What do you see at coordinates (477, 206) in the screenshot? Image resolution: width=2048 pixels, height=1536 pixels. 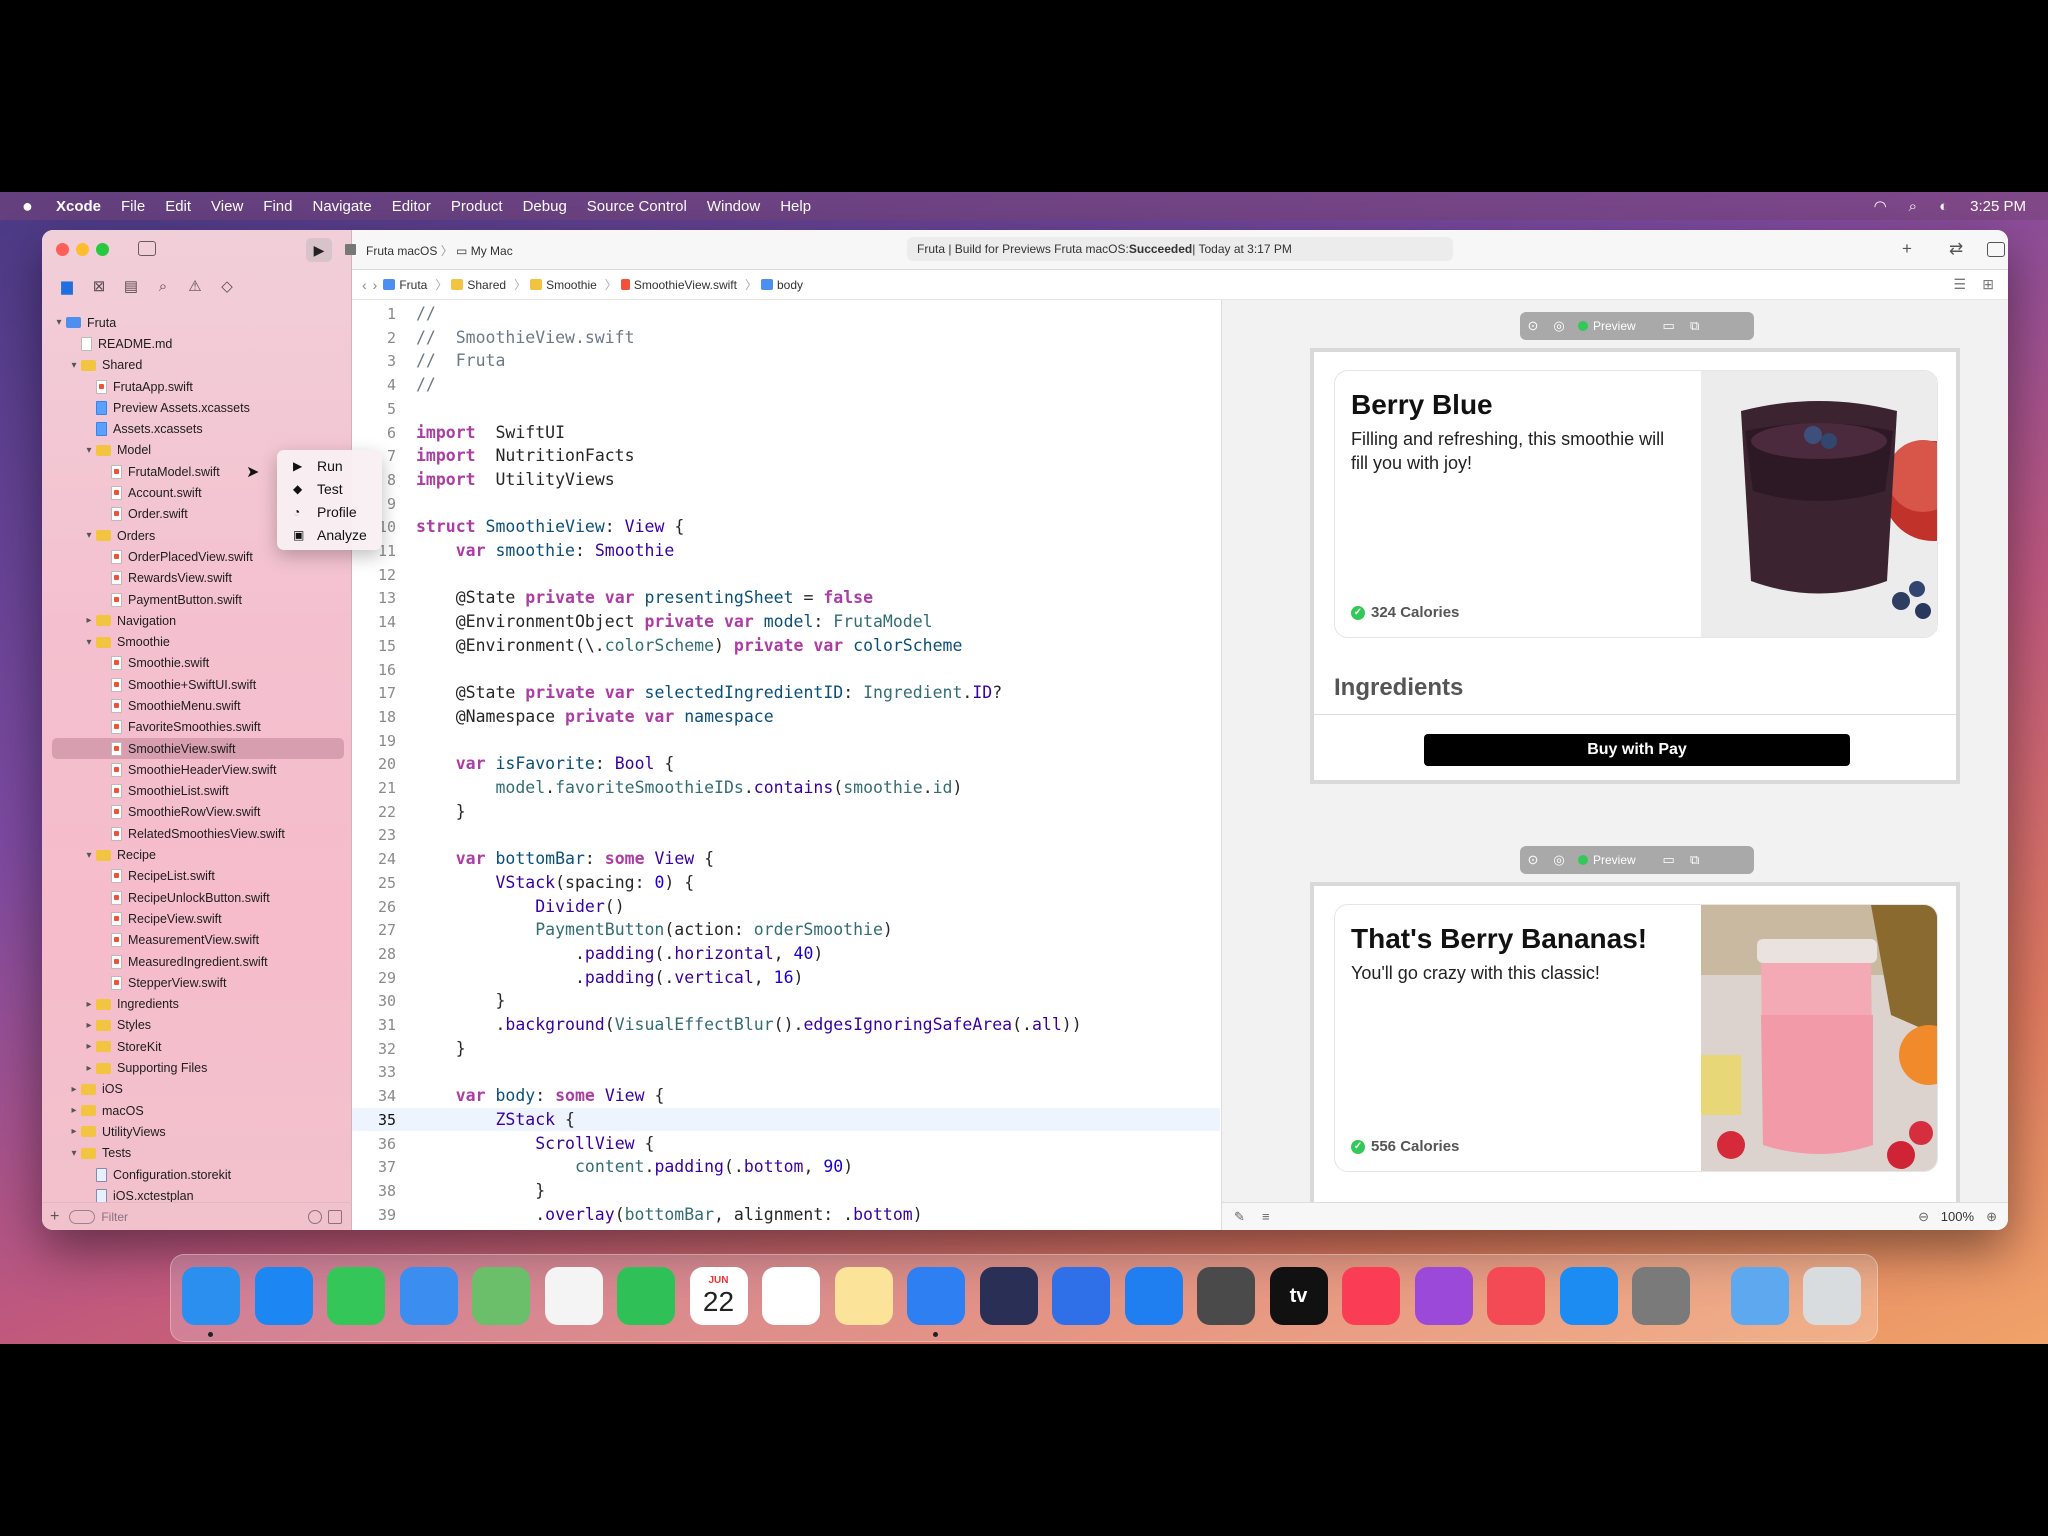 I see `menu-product: Product` at bounding box center [477, 206].